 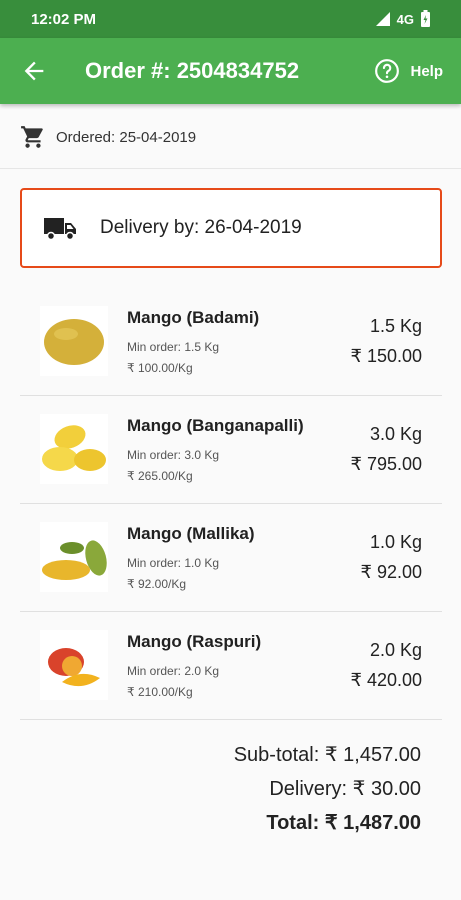 I want to click on item-min-order: Min order: 3.0 Kg, so click(x=173, y=455).